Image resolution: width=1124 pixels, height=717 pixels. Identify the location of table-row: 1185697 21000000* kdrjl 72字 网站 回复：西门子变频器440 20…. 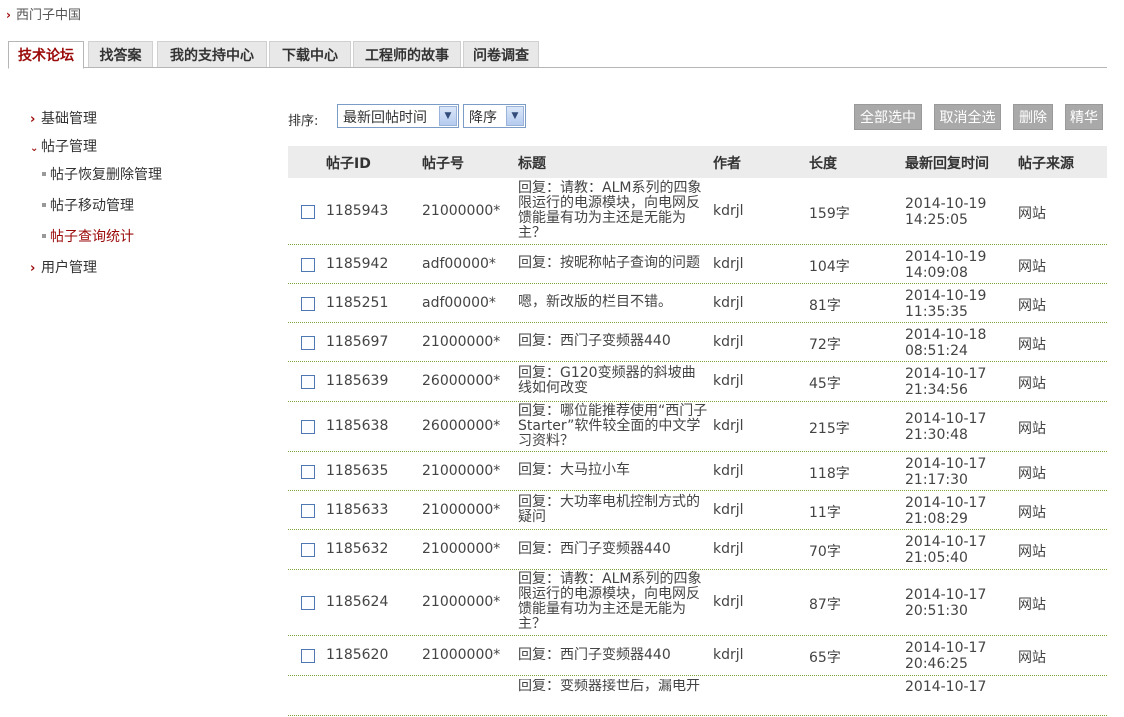
(697, 342).